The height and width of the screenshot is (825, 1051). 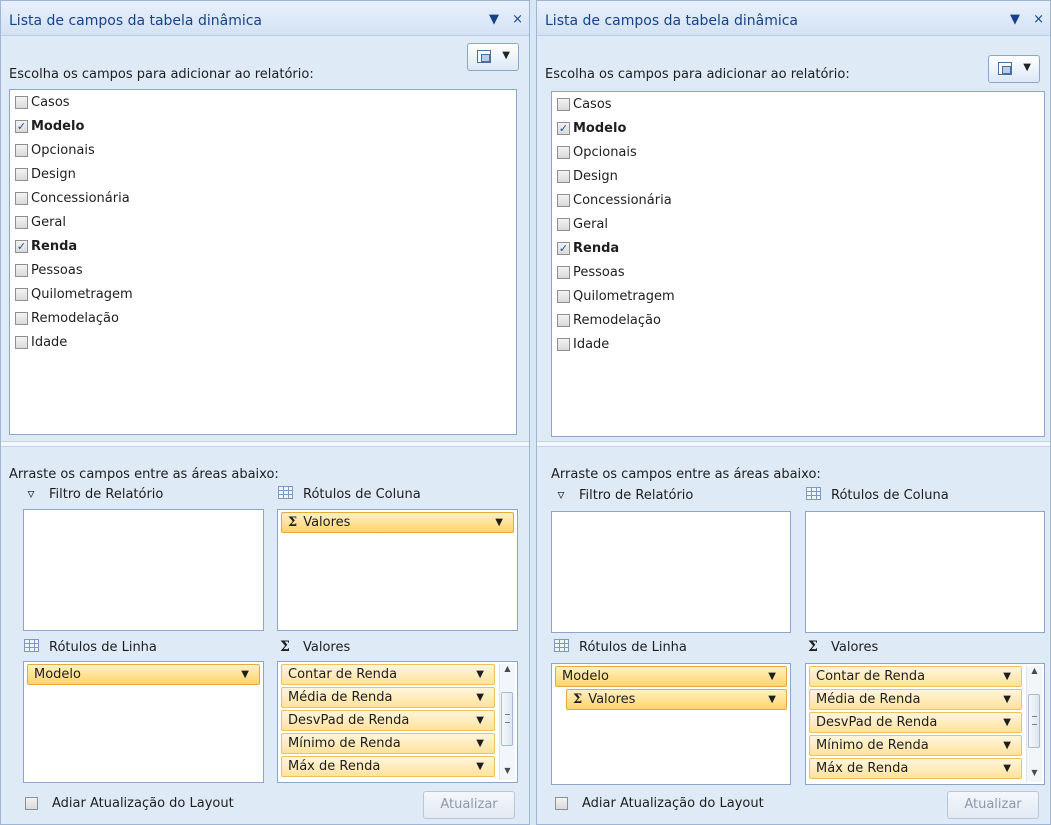 What do you see at coordinates (397, 570) in the screenshot?
I see `column-labels-area: Σ Valores ▼` at bounding box center [397, 570].